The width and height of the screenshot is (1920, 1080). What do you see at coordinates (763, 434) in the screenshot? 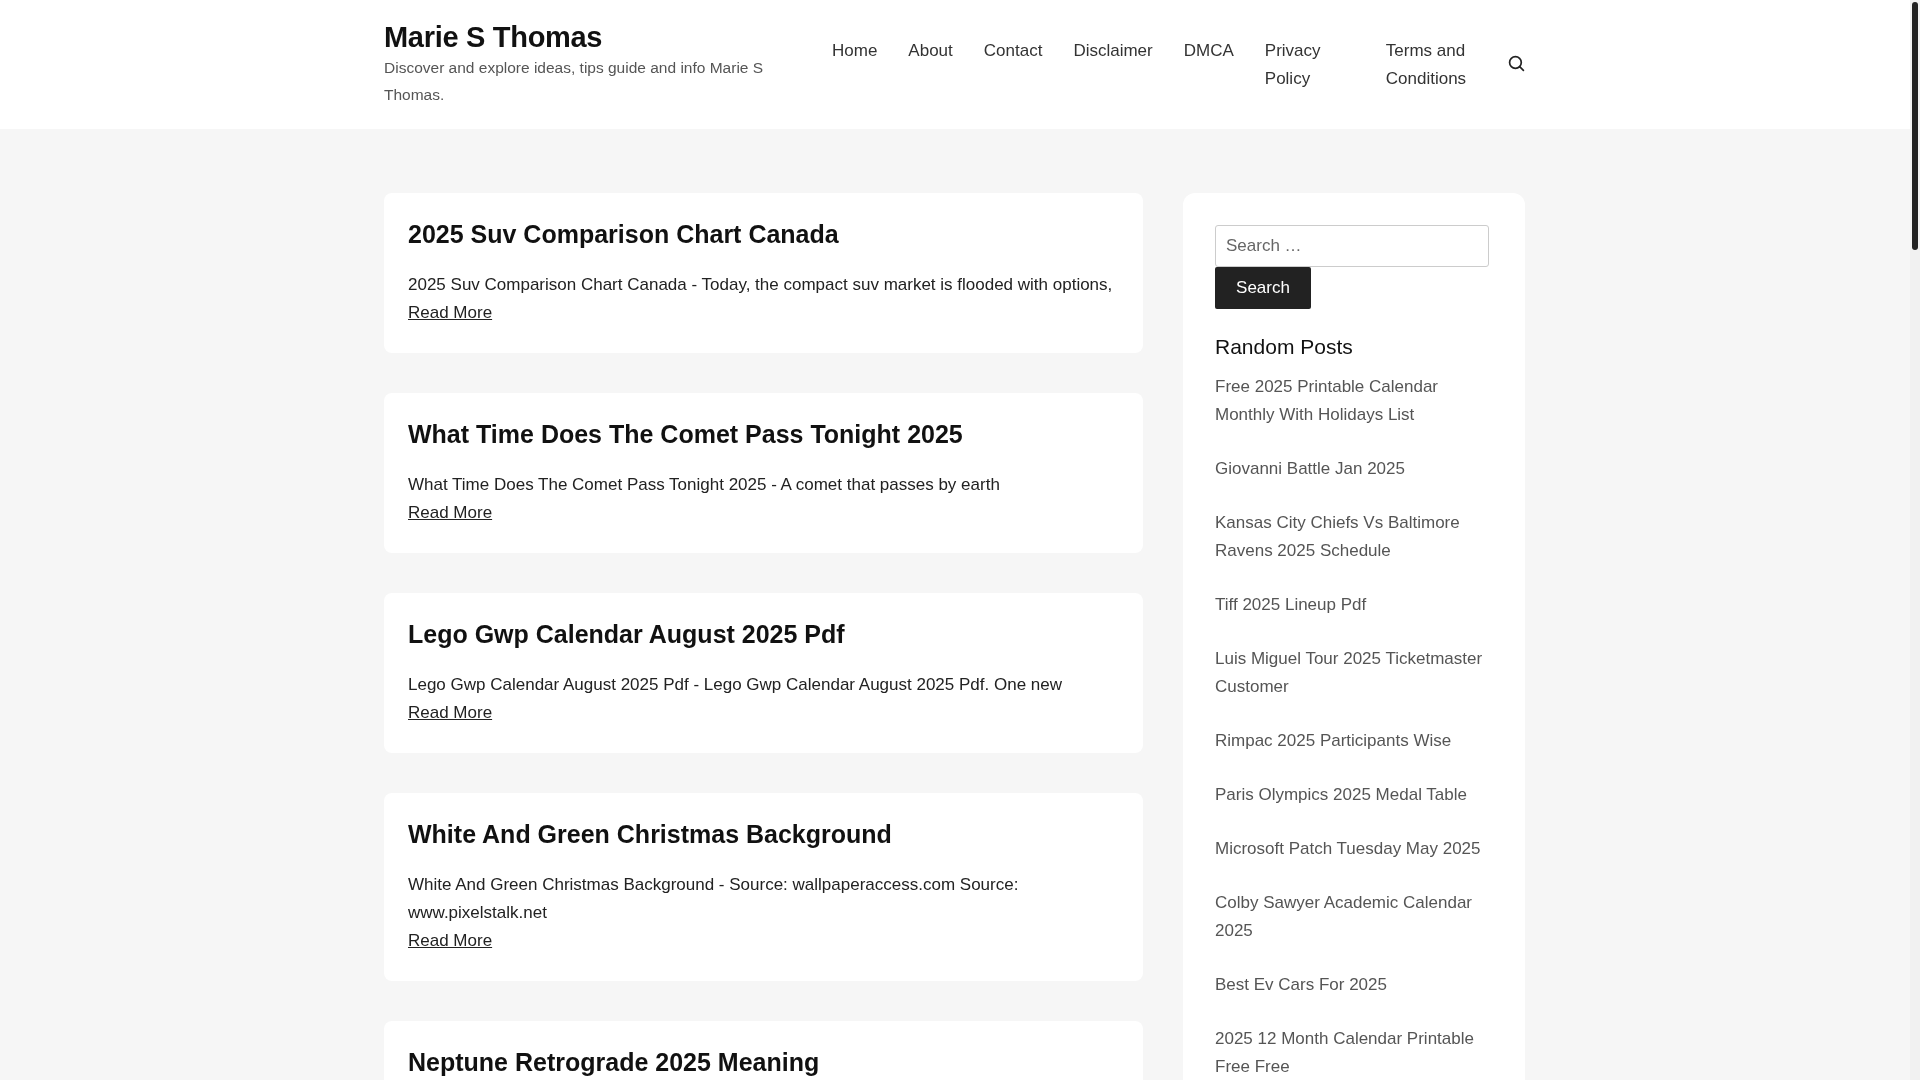
I see `post-title: What Time Does The Comet Pass Tonight 2025` at bounding box center [763, 434].